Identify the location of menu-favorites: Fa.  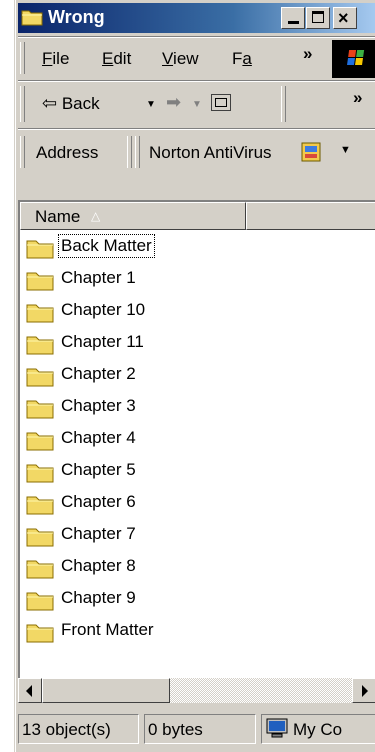
(242, 59).